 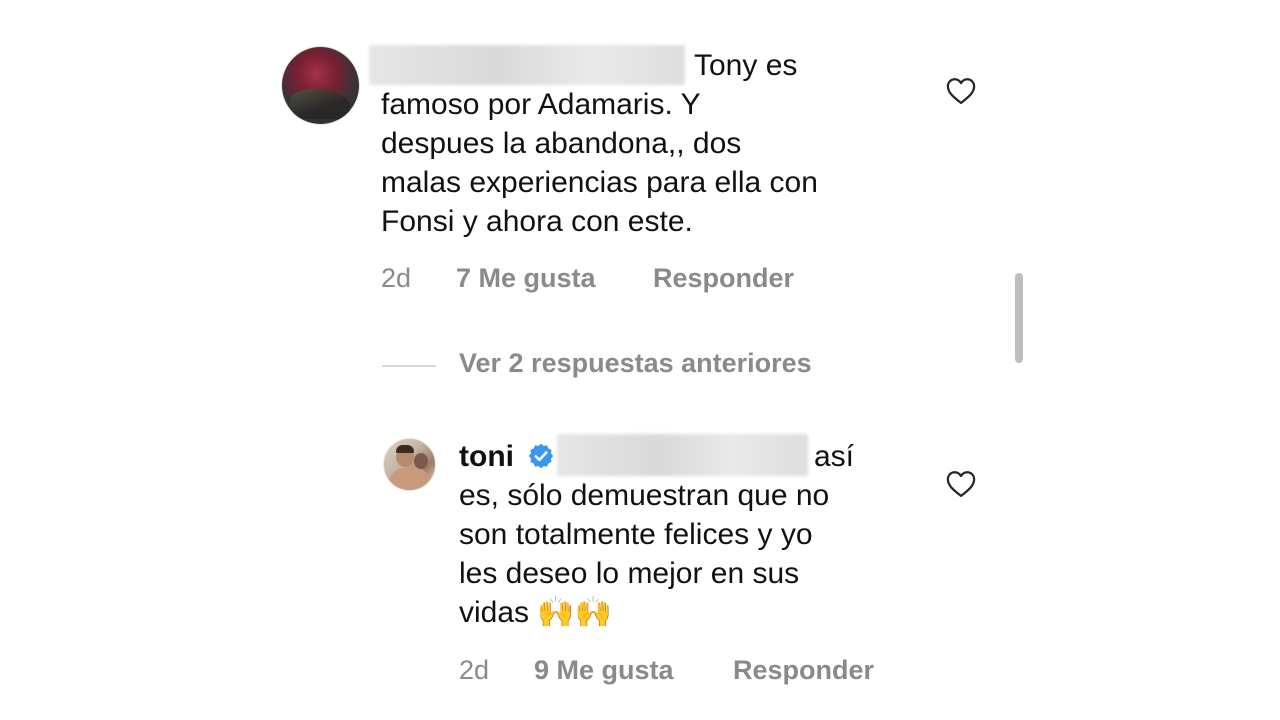 What do you see at coordinates (961, 91) in the screenshot?
I see `like-heart-icon` at bounding box center [961, 91].